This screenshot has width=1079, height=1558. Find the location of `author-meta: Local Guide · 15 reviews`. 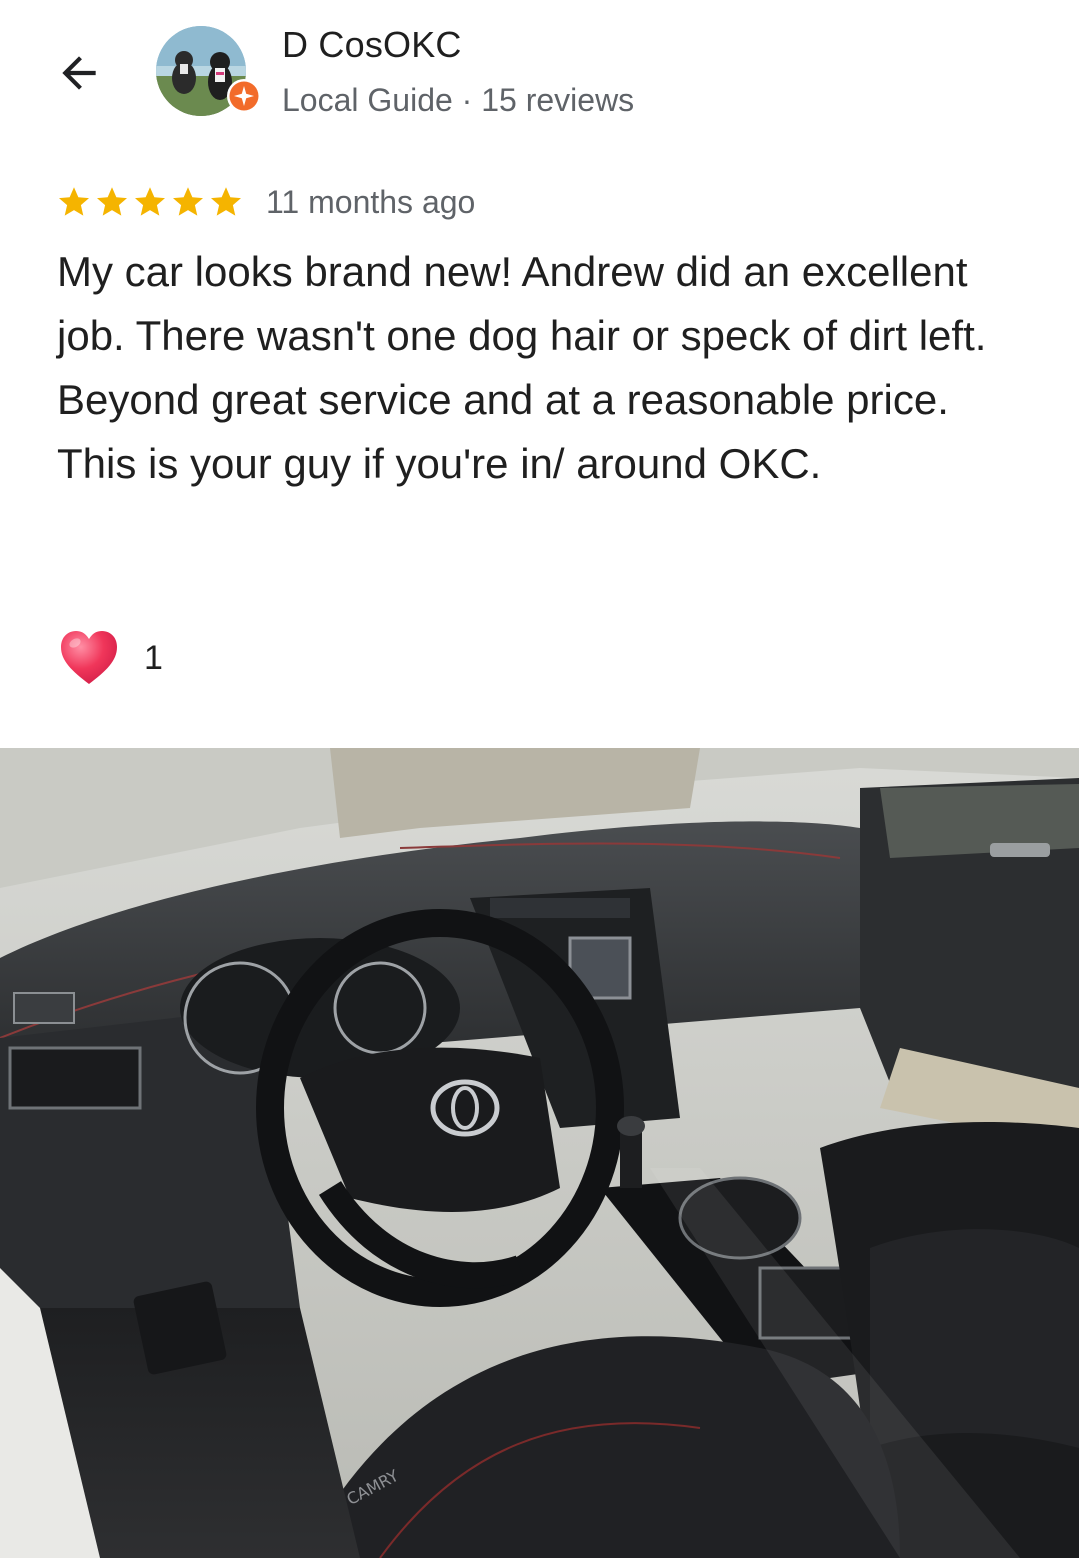

author-meta: Local Guide · 15 reviews is located at coordinates (458, 100).